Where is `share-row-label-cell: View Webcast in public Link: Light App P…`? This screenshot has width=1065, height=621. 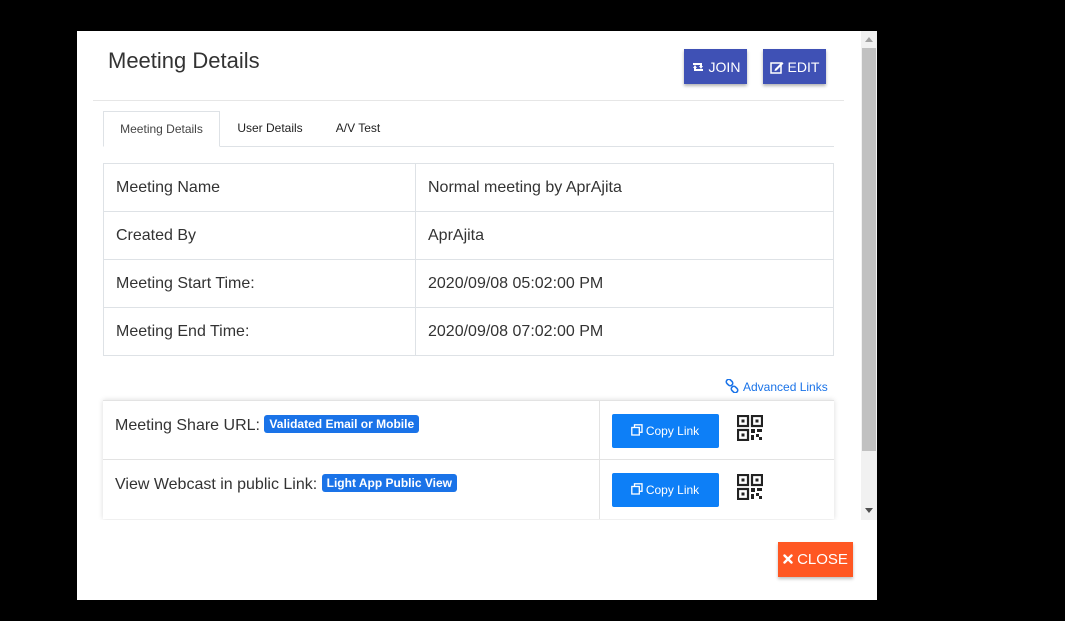
share-row-label-cell: View Webcast in public Link: Light App P… is located at coordinates (351, 489).